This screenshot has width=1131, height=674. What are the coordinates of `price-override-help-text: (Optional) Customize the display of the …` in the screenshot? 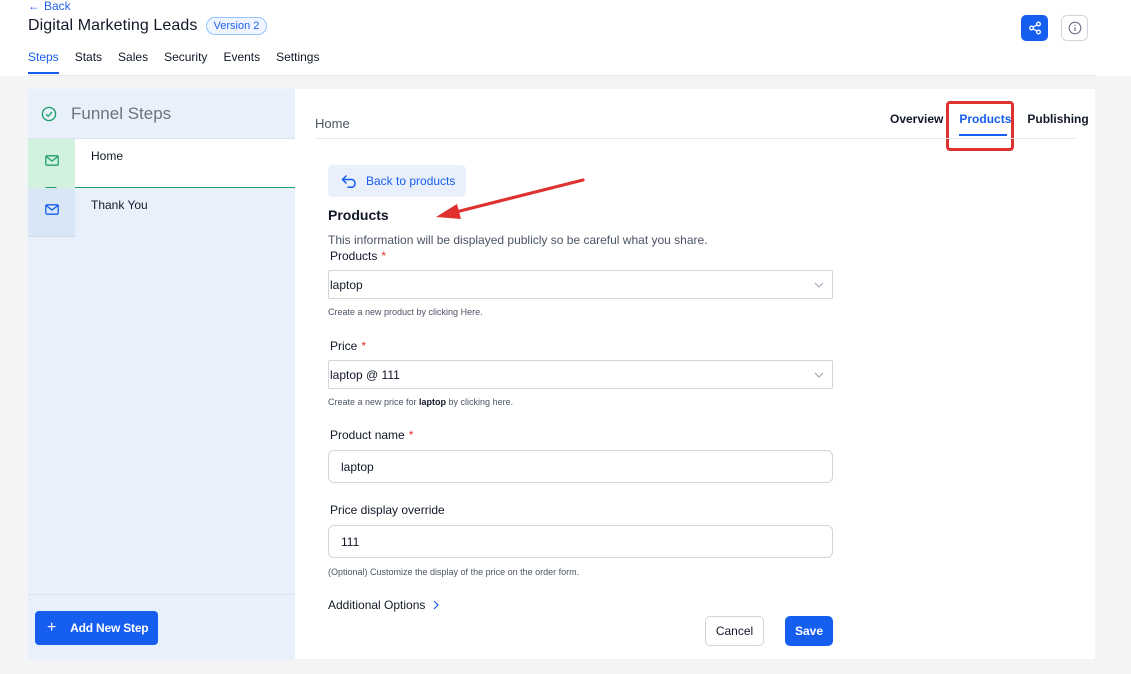 It's located at (454, 572).